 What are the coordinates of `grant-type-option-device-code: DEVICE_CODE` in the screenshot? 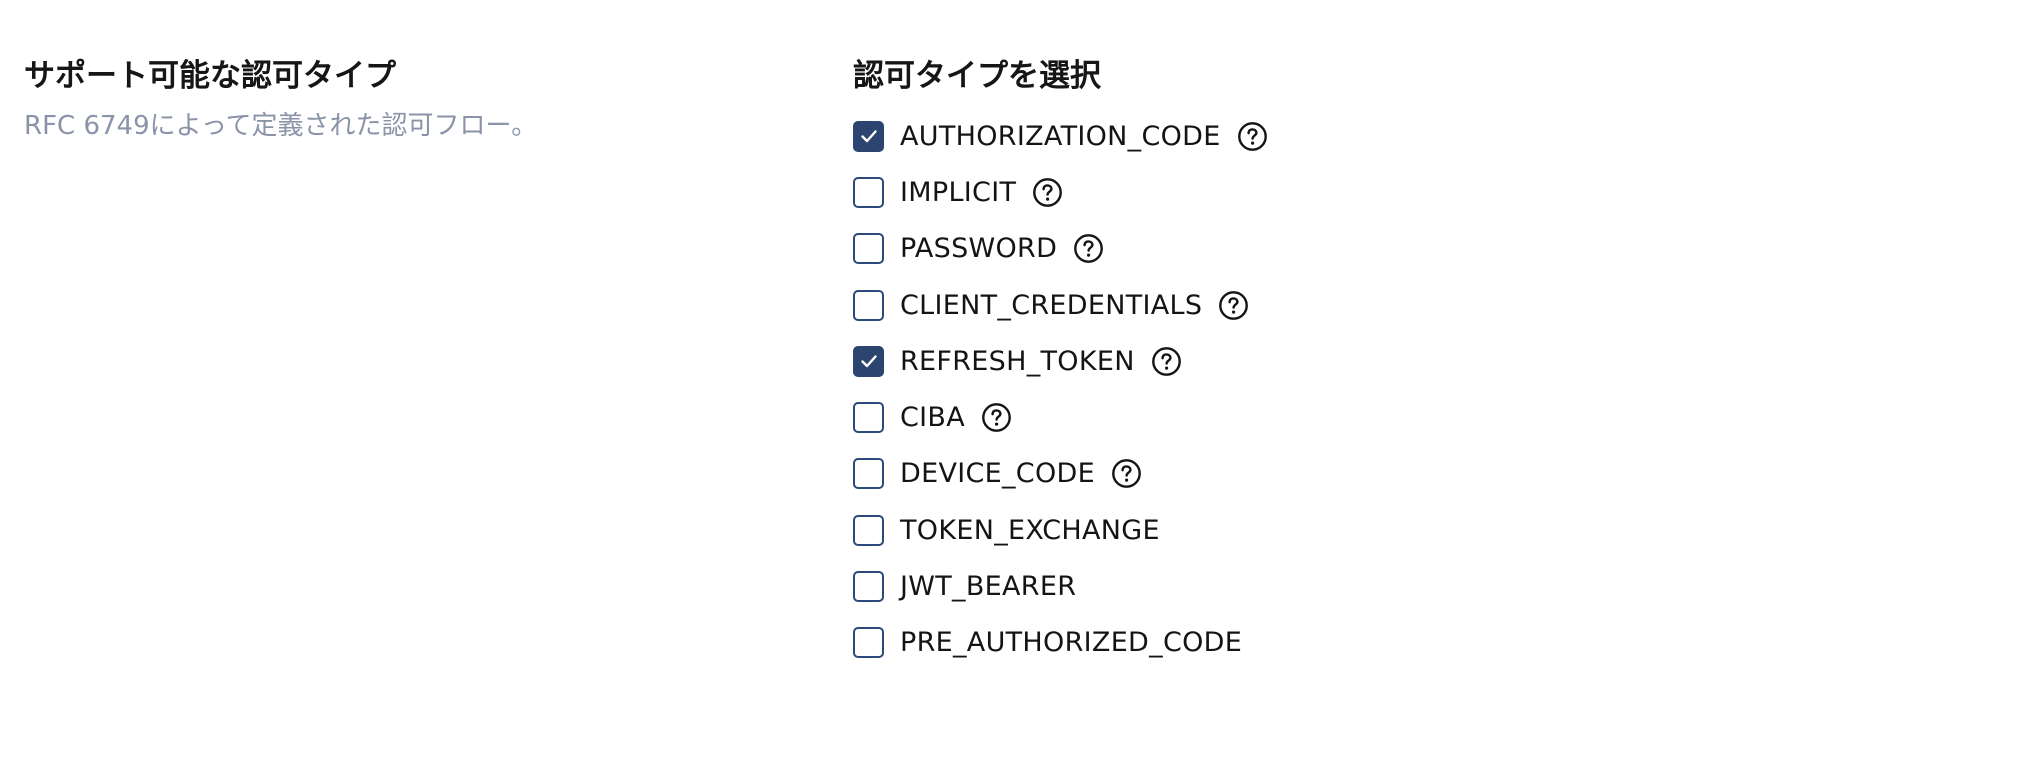 It's located at (1403, 474).